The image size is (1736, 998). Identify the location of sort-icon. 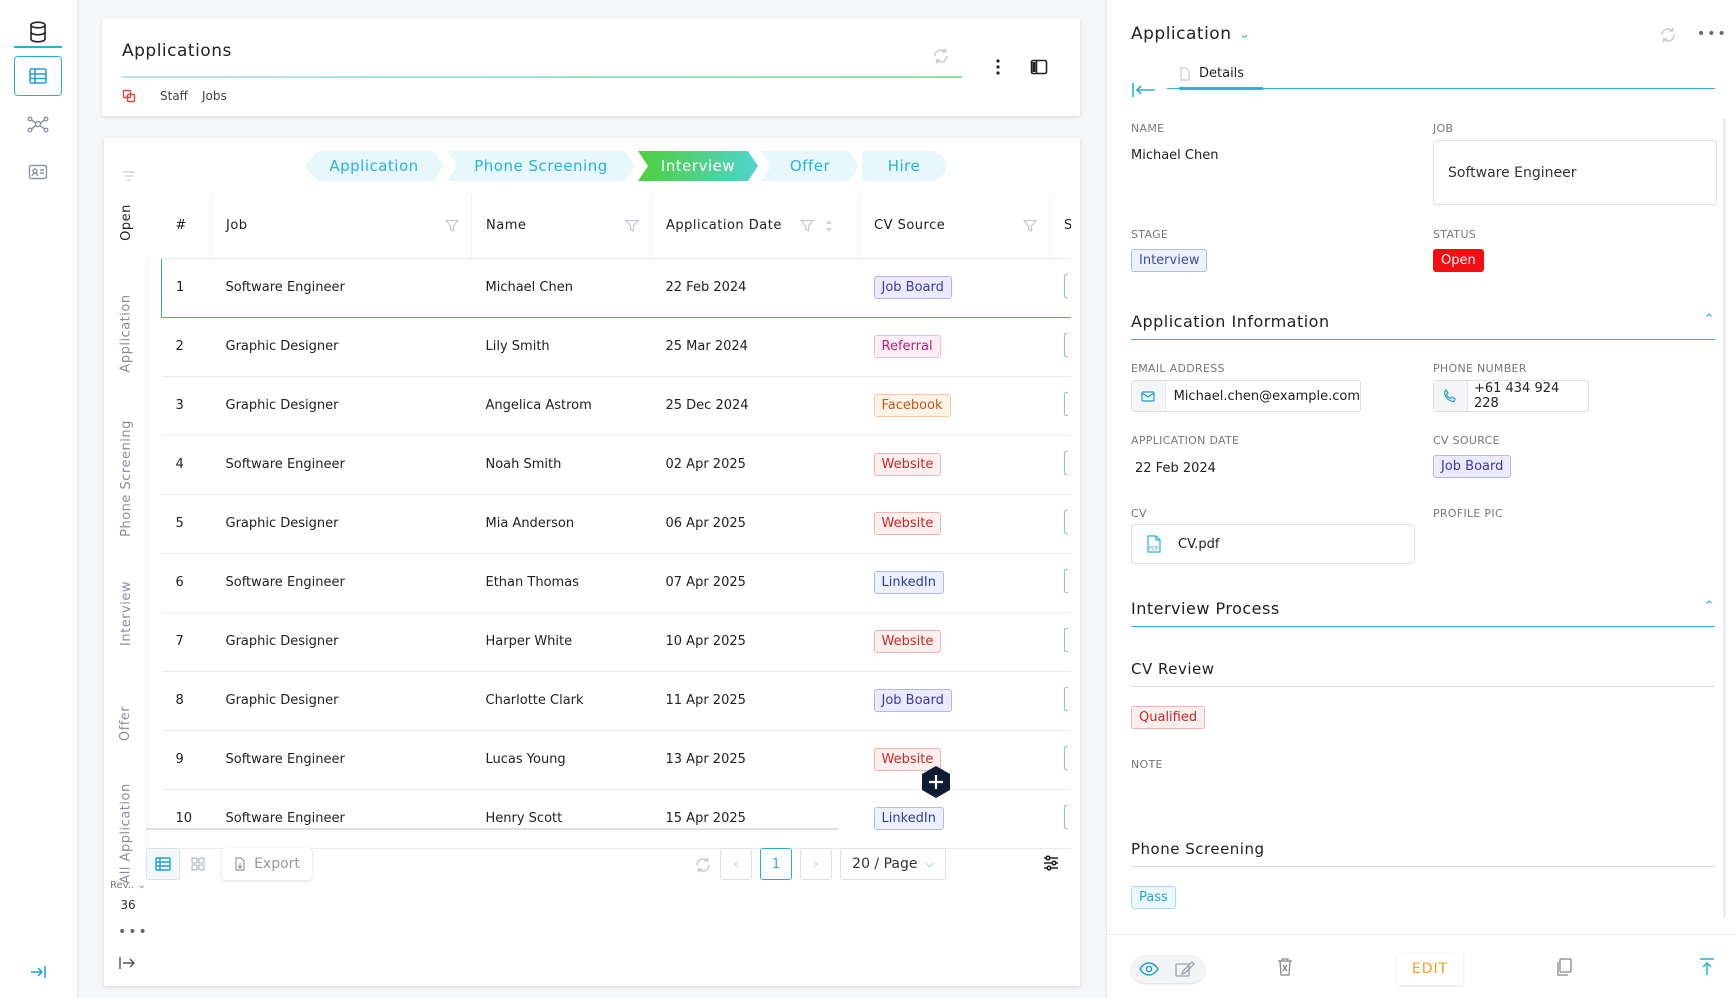
(829, 226).